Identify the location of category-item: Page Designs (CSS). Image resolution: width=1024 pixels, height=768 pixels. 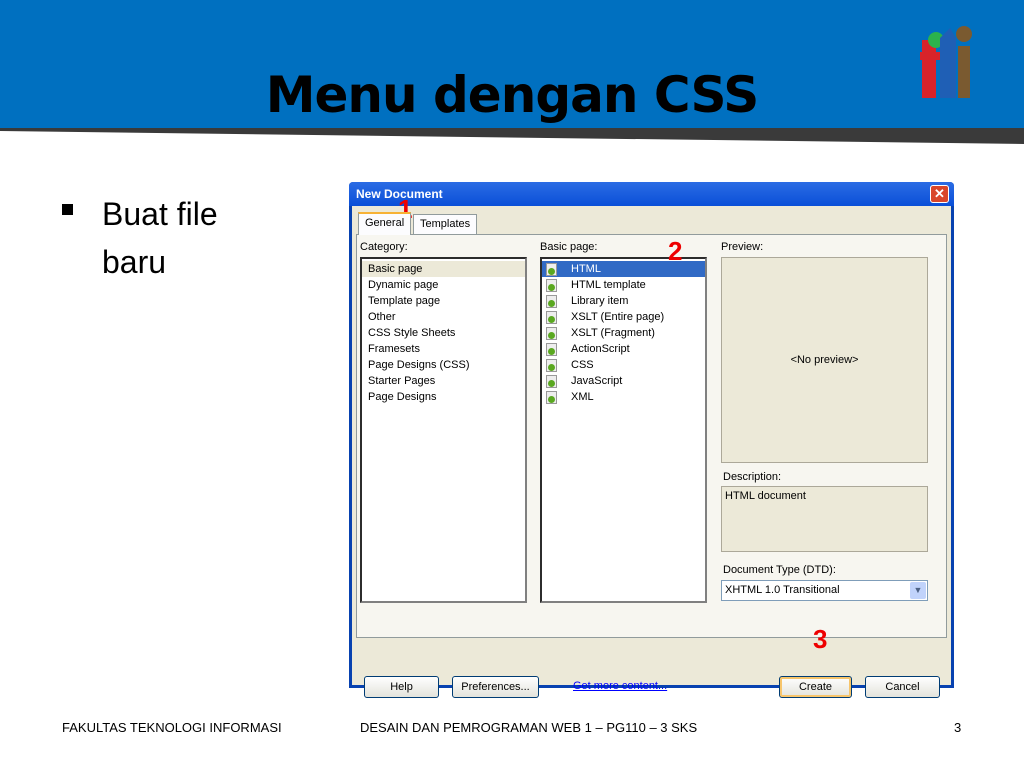
(443, 365).